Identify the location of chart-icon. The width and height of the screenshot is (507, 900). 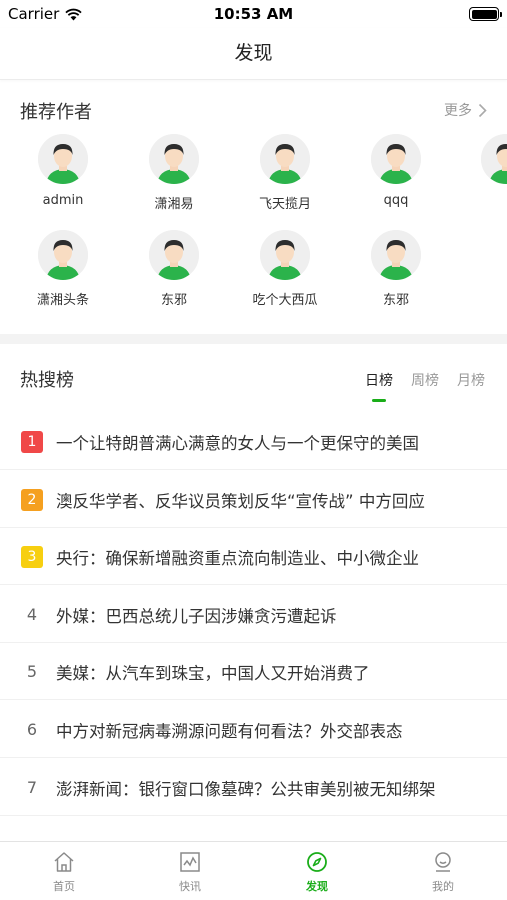
(190, 862).